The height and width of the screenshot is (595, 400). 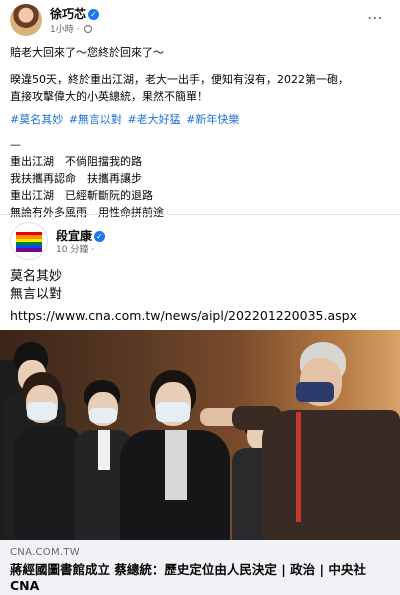 I want to click on shared-meta: 10 分鐘 ·, so click(x=75, y=250).